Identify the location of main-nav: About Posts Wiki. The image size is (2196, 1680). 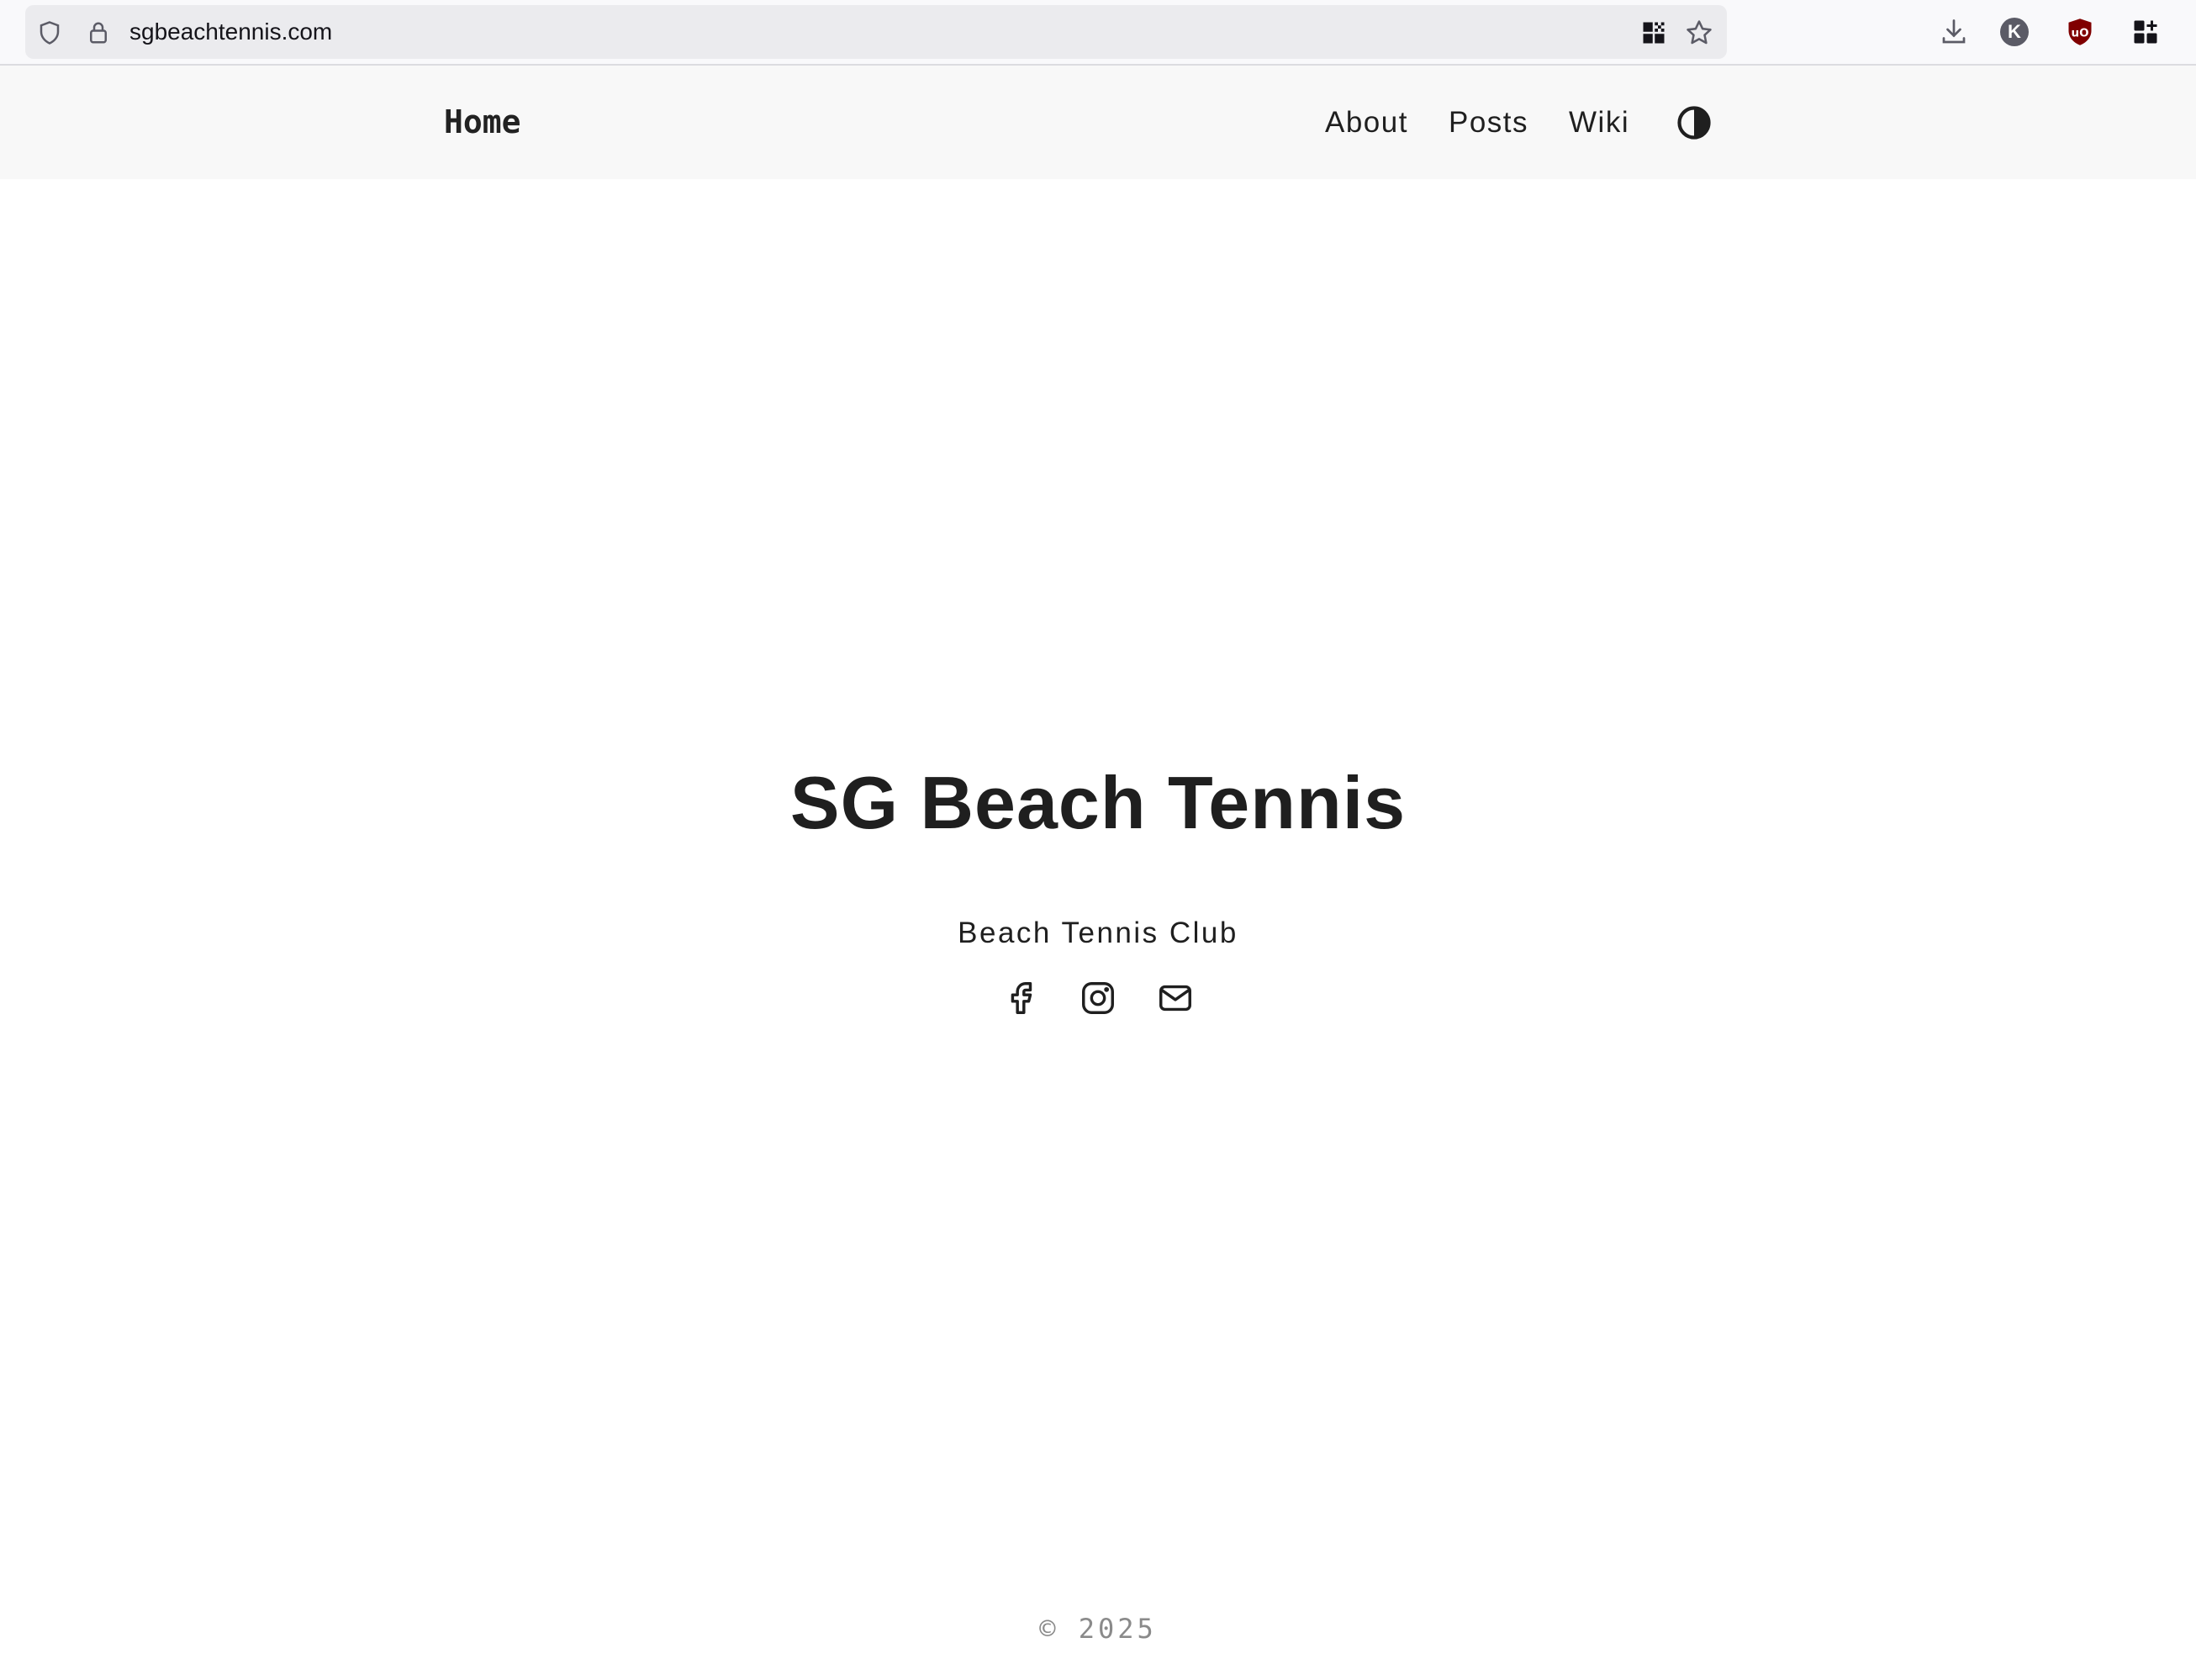
(1518, 122).